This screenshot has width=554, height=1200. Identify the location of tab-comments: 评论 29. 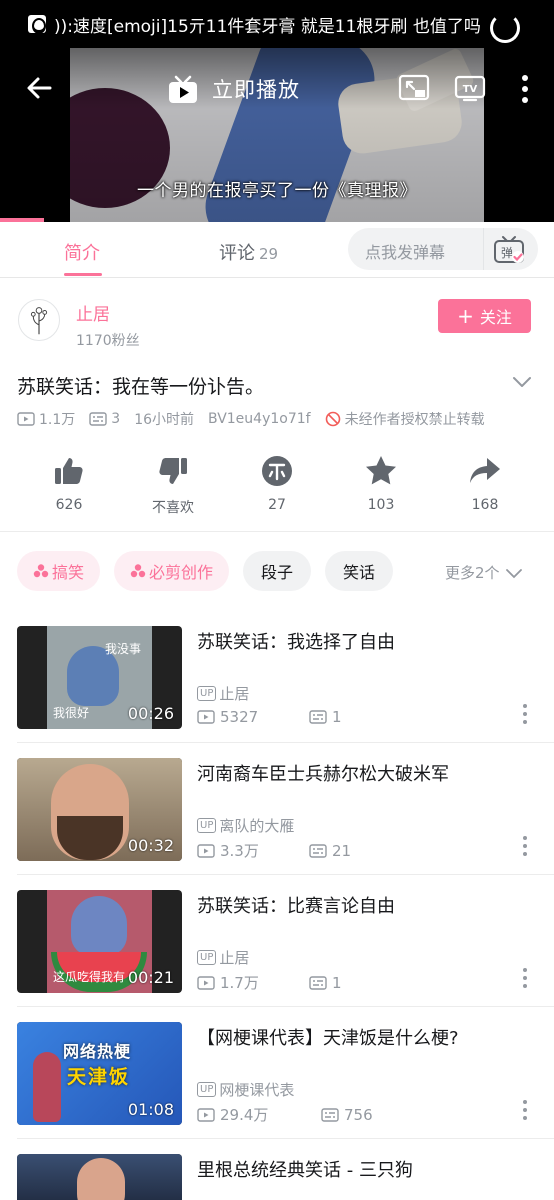
(248, 252).